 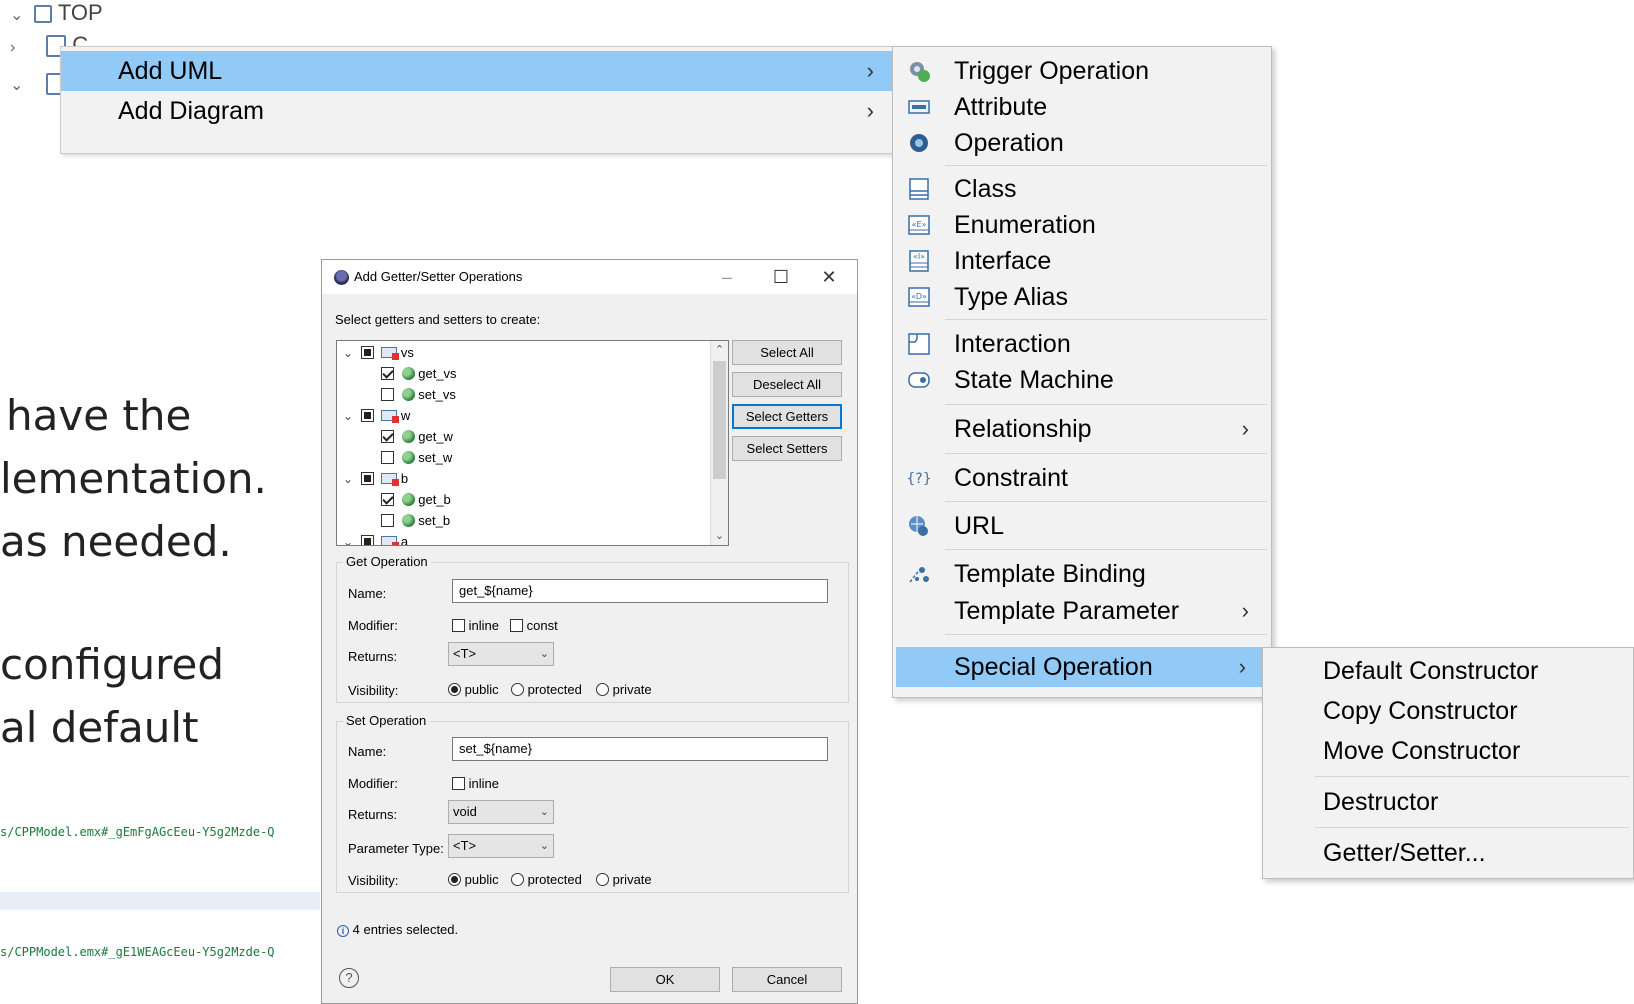 What do you see at coordinates (719, 420) in the screenshot?
I see `scroll-thumb` at bounding box center [719, 420].